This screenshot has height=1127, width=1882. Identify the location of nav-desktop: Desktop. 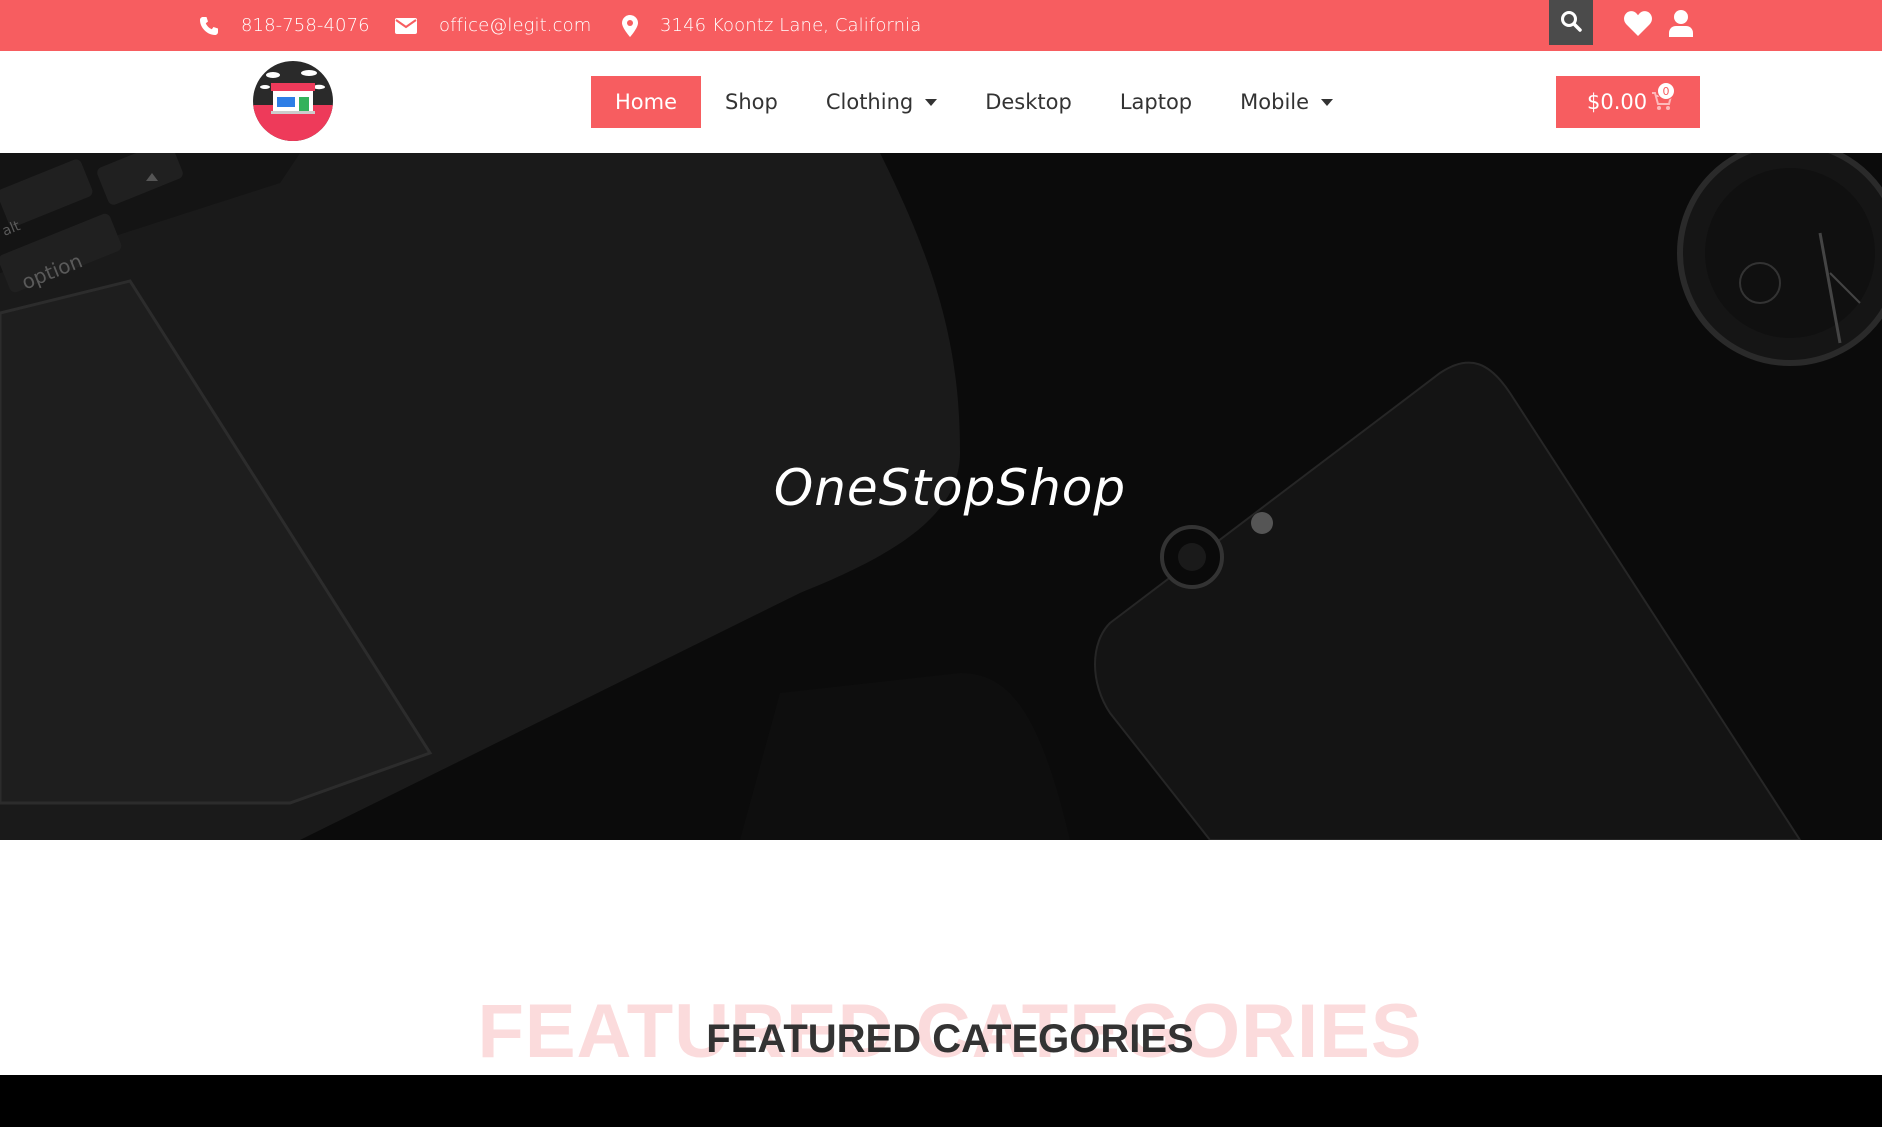
(1028, 102).